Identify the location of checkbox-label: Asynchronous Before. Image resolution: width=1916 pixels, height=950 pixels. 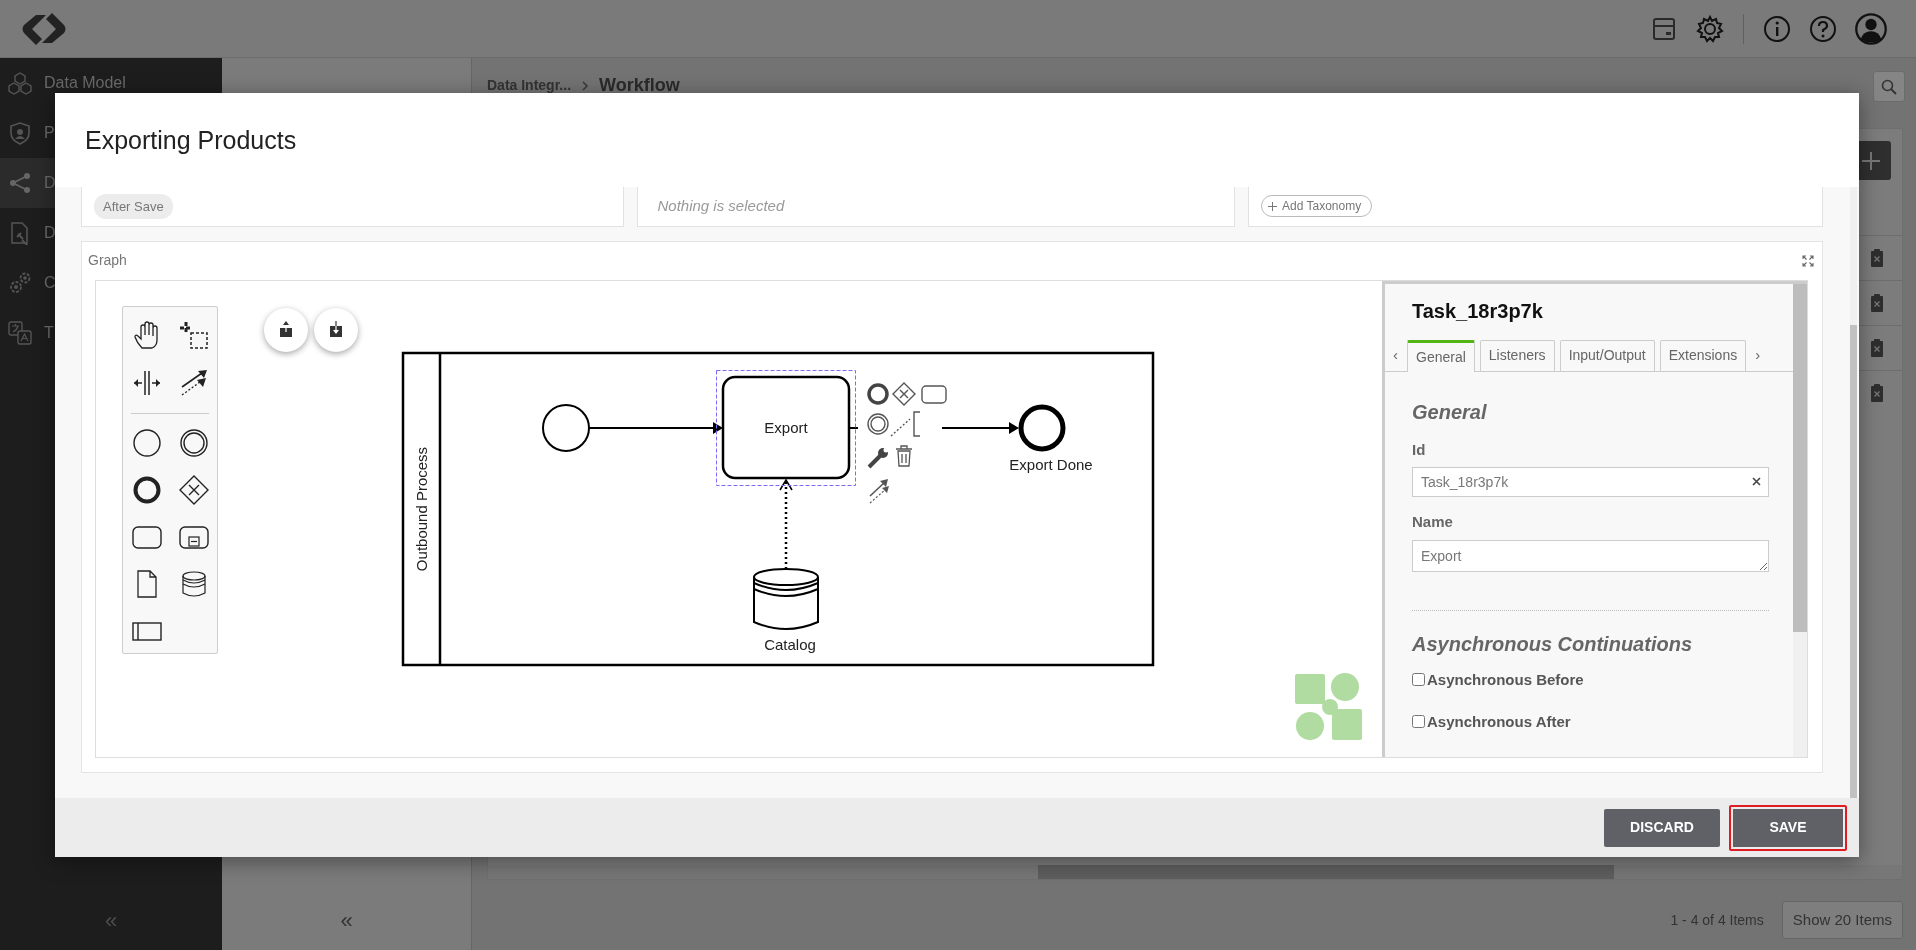
(1505, 679).